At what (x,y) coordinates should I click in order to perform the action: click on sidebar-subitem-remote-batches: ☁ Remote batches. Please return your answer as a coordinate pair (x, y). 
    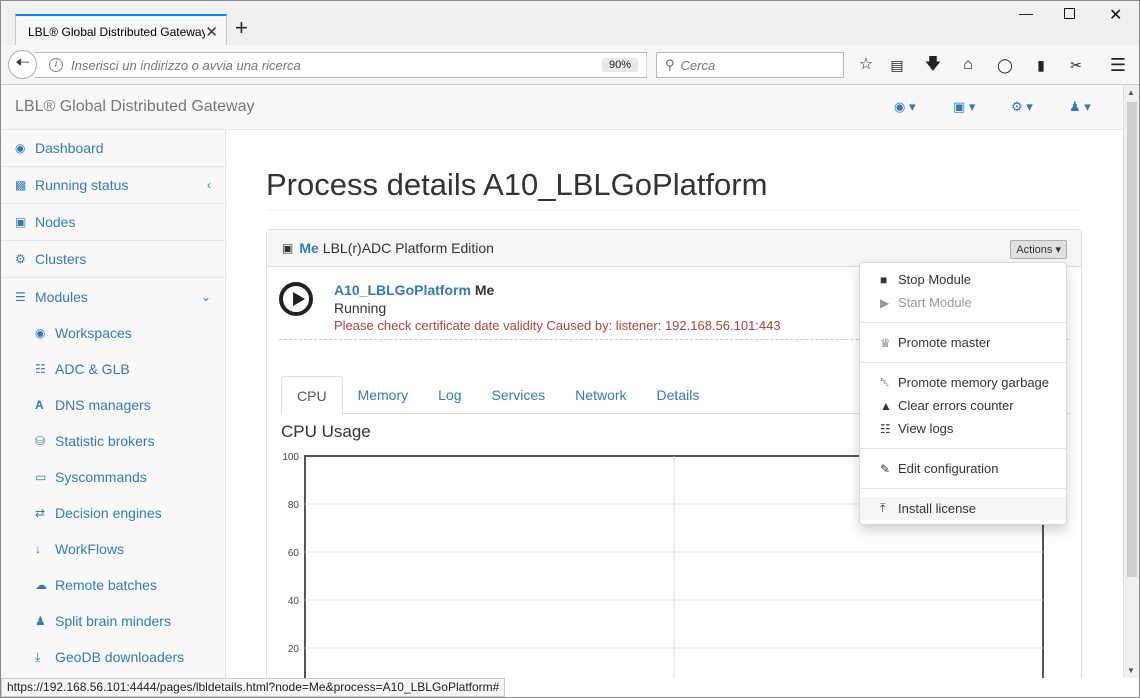
    Looking at the image, I should click on (113, 585).